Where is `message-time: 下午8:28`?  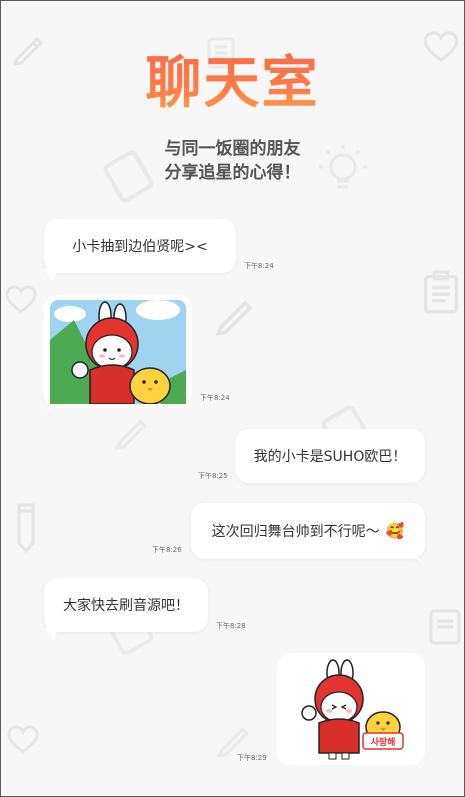 message-time: 下午8:28 is located at coordinates (231, 626).